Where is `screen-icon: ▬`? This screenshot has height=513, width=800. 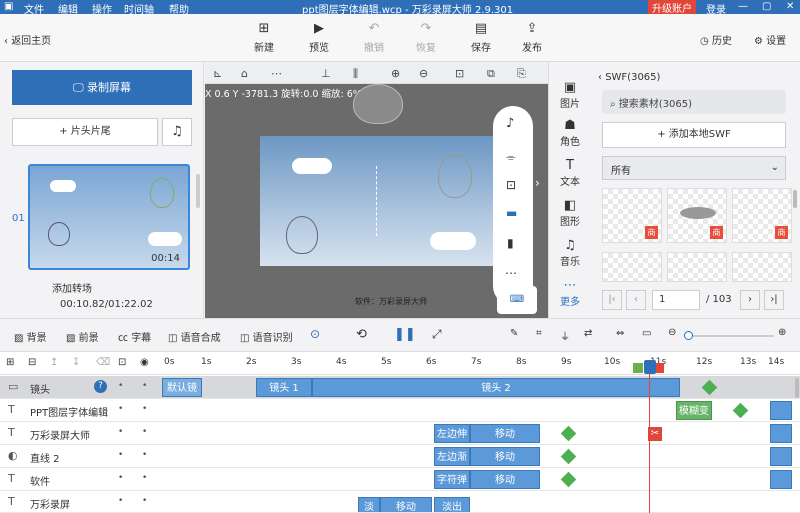
screen-icon: ▬ is located at coordinates (511, 213).